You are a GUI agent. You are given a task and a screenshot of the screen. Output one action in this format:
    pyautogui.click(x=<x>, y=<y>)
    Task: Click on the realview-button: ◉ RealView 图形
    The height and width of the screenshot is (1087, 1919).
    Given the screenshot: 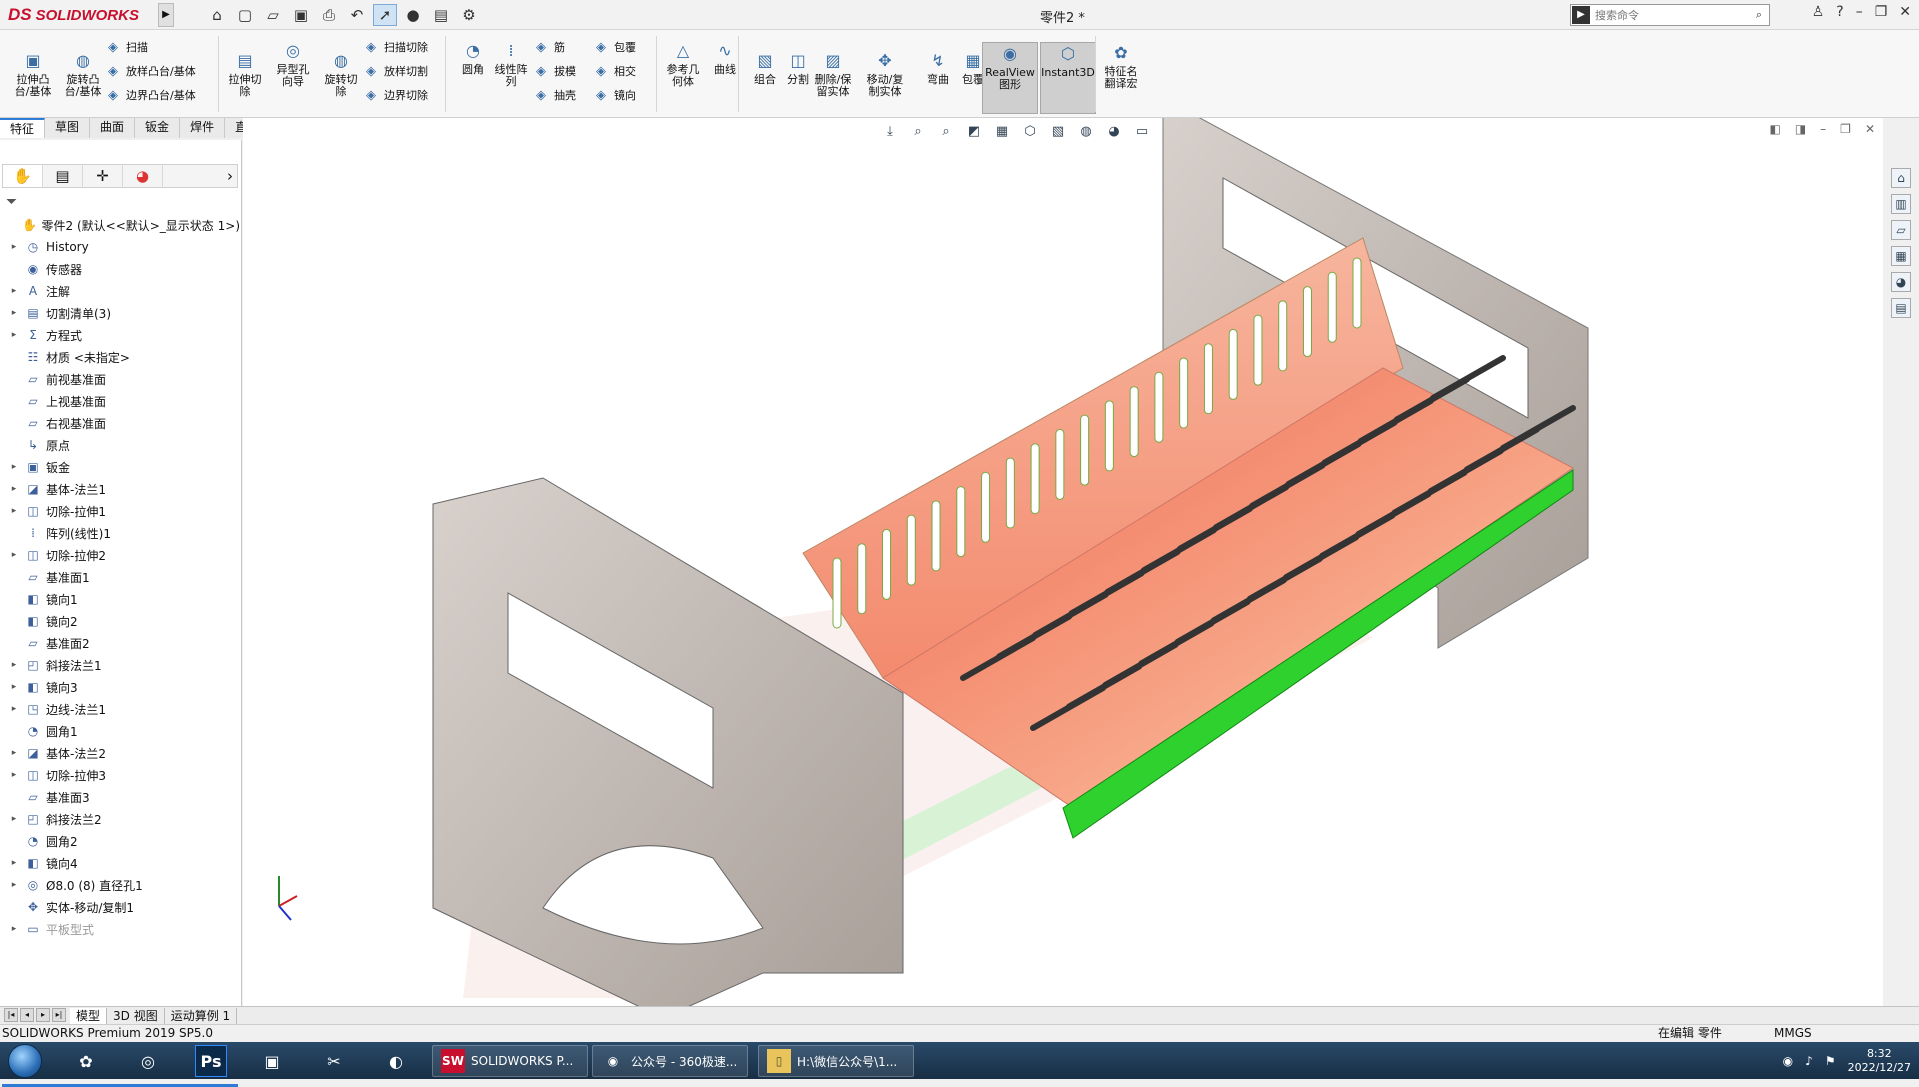 What is the action you would take?
    pyautogui.click(x=1010, y=78)
    